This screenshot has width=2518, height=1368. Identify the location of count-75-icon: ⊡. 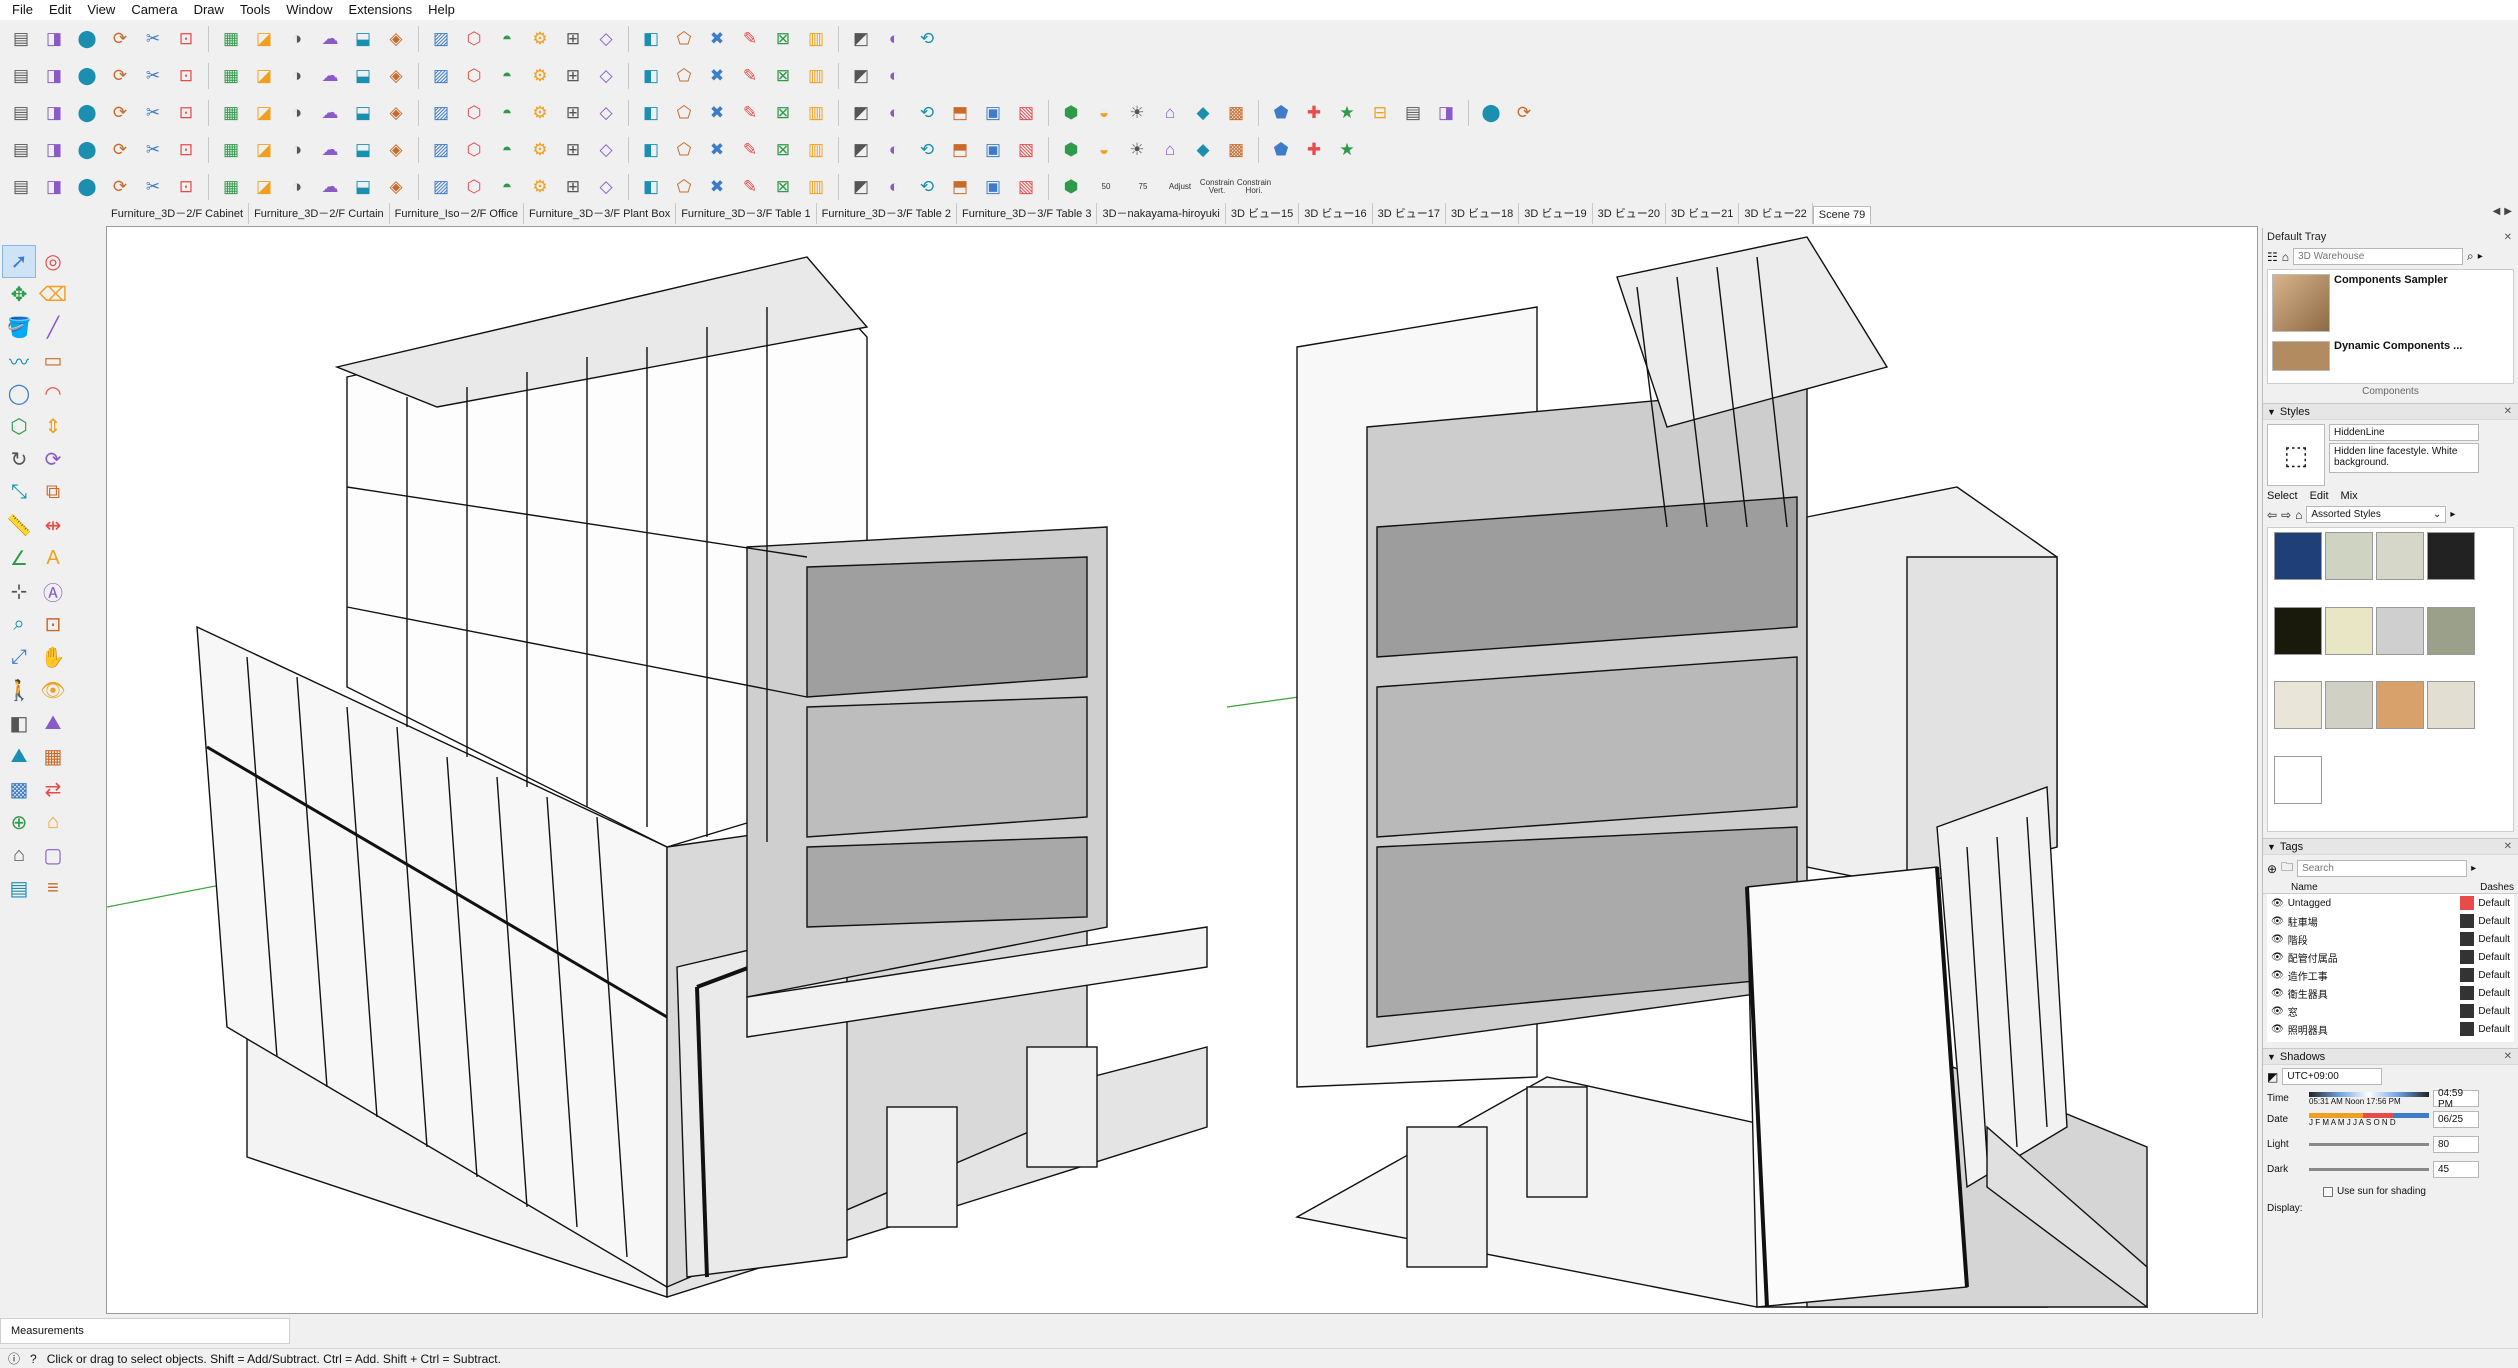
(186, 187).